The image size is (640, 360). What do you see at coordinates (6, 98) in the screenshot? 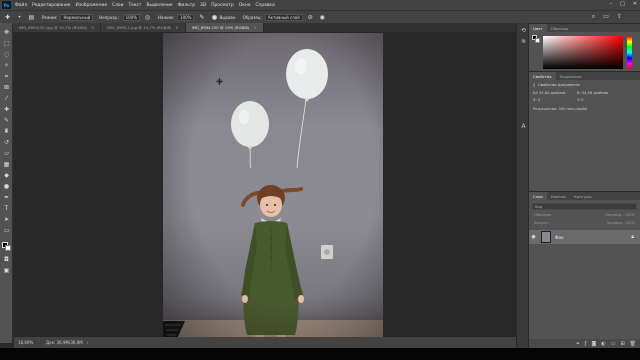
I see `eyedropper-tool-icon: ⁄` at bounding box center [6, 98].